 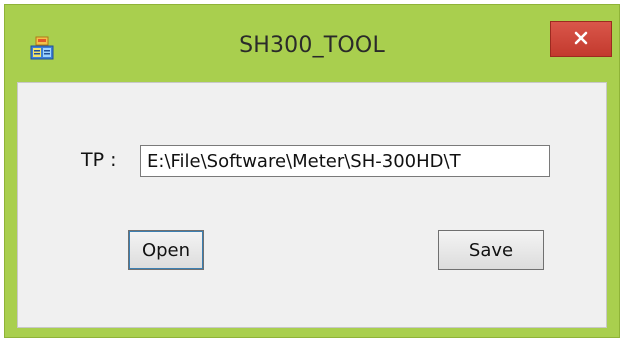 What do you see at coordinates (166, 250) in the screenshot?
I see `open-button: Open` at bounding box center [166, 250].